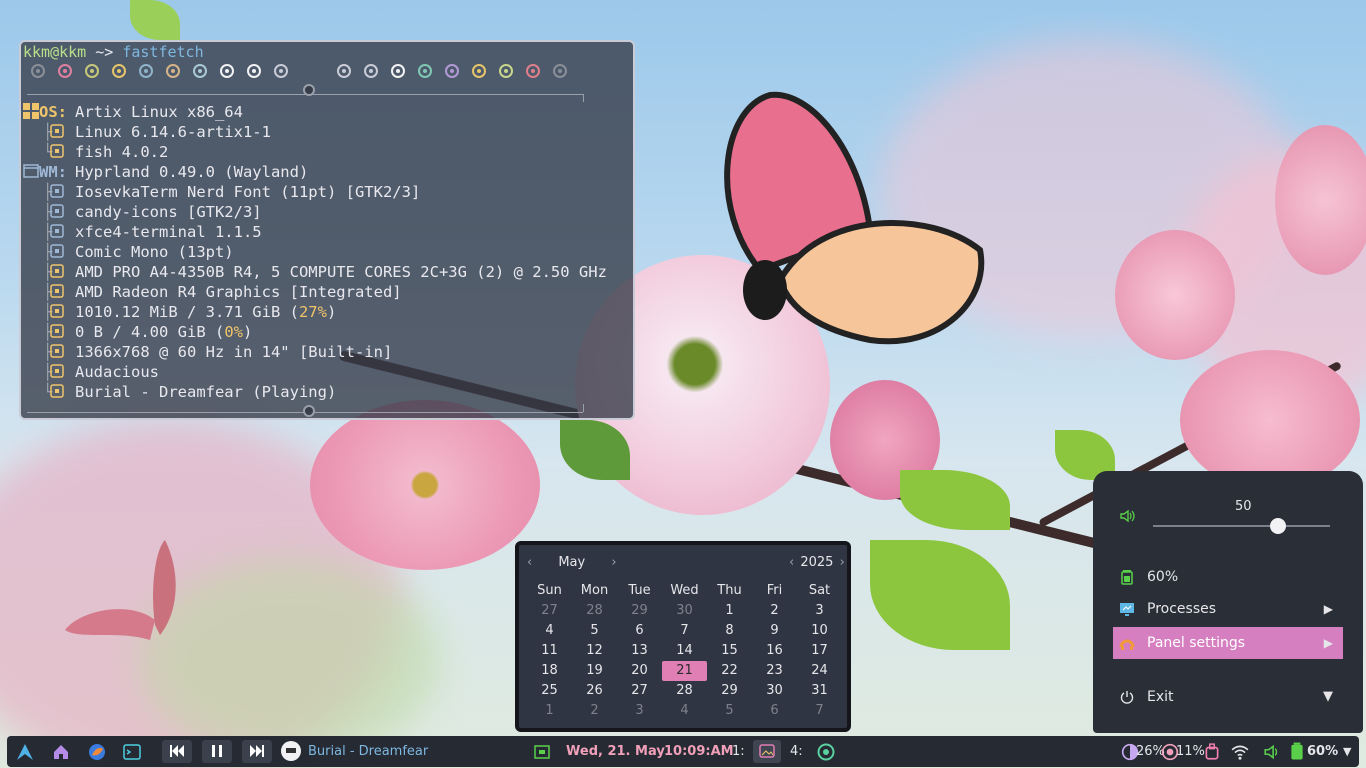  I want to click on frame-line, so click(583, 408).